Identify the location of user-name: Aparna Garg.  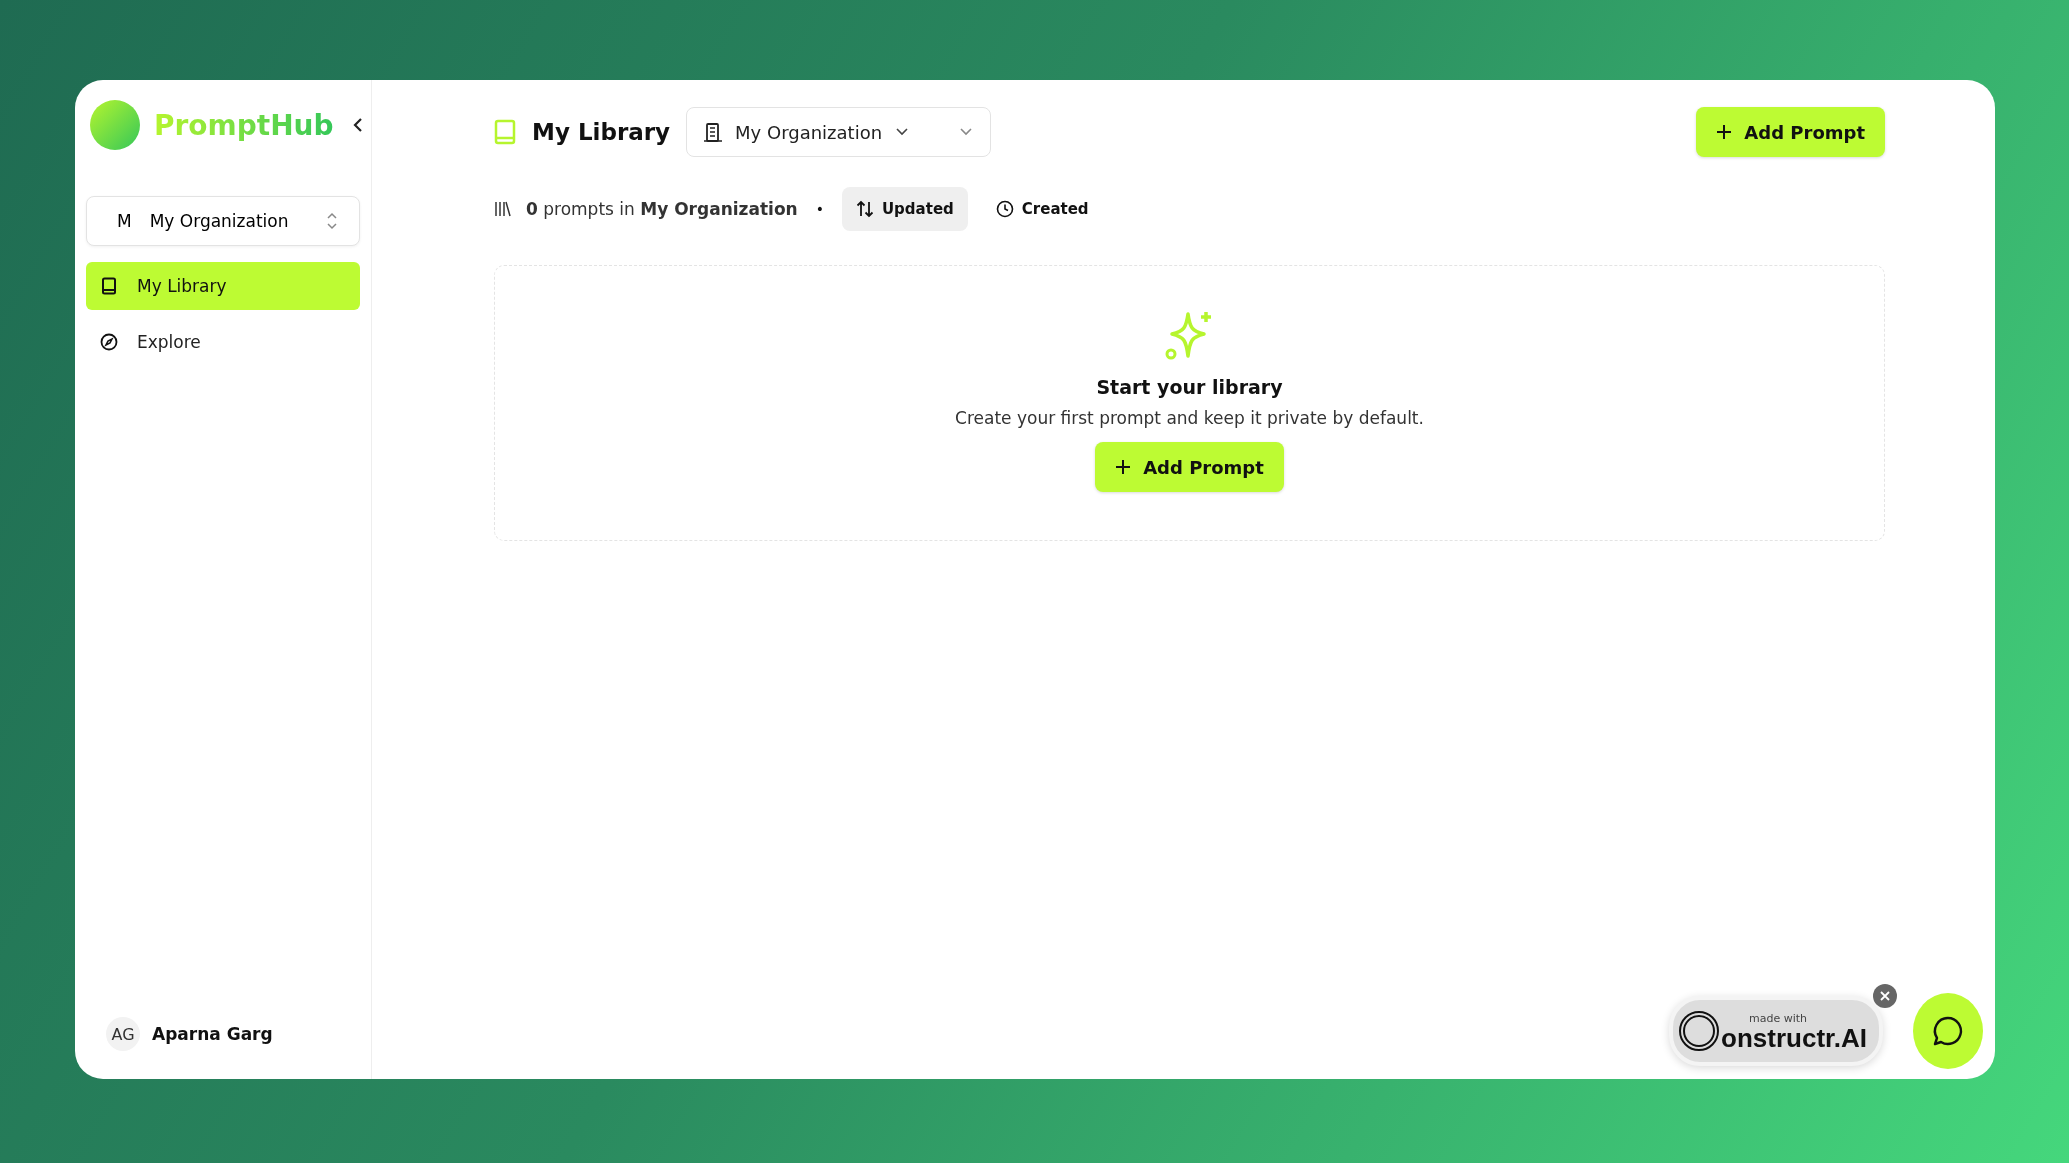
(212, 1034).